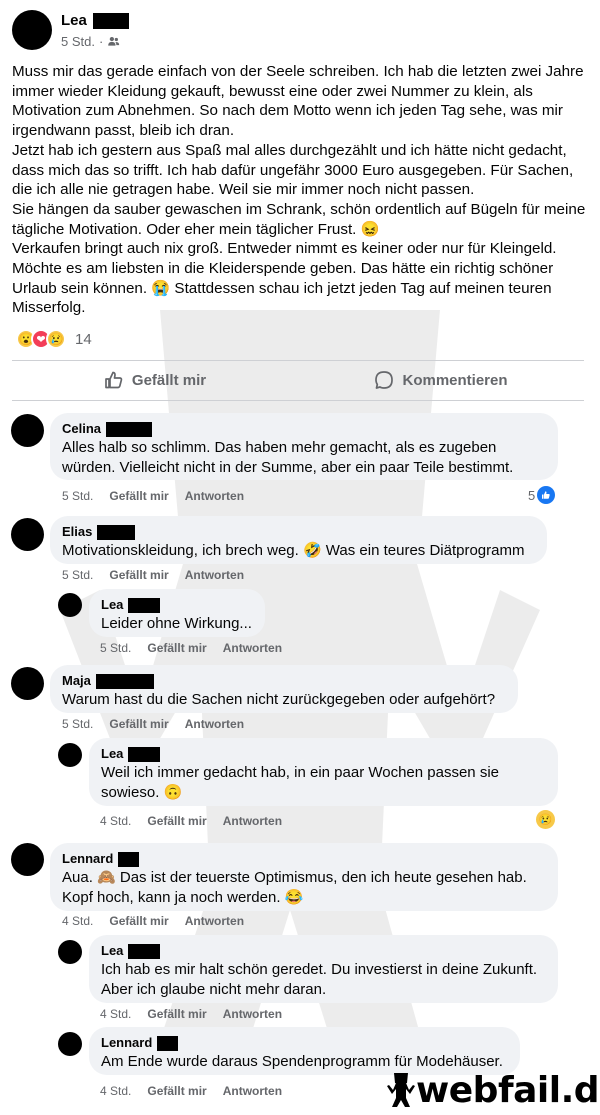 This screenshot has width=600, height=1115. Describe the element at coordinates (298, 400) in the screenshot. I see `divider` at that location.